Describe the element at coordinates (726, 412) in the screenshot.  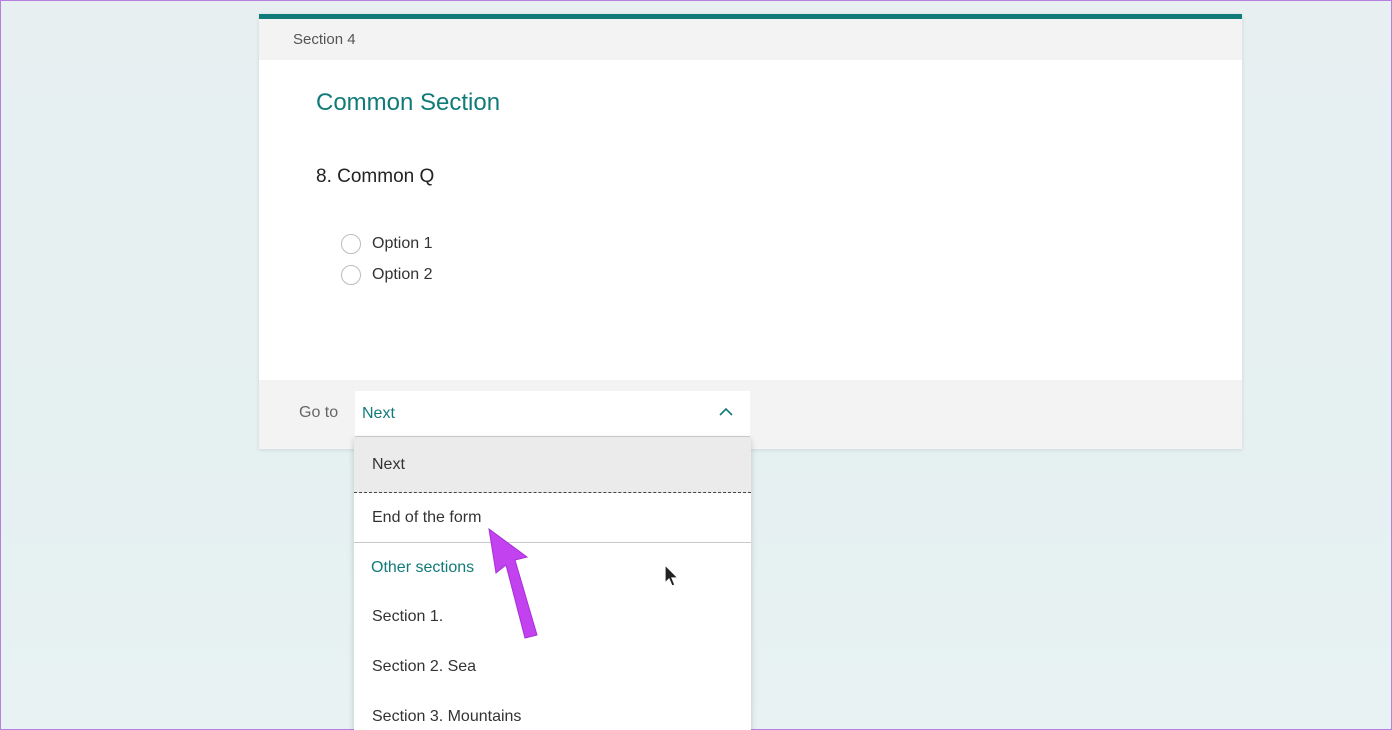
I see `chevron-up-icon` at that location.